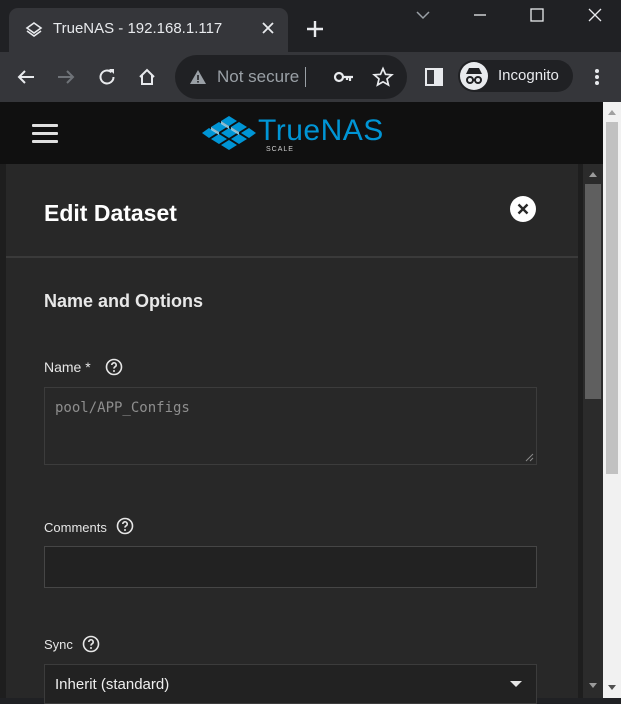 The height and width of the screenshot is (704, 621). I want to click on section-title: Name and Options, so click(124, 301).